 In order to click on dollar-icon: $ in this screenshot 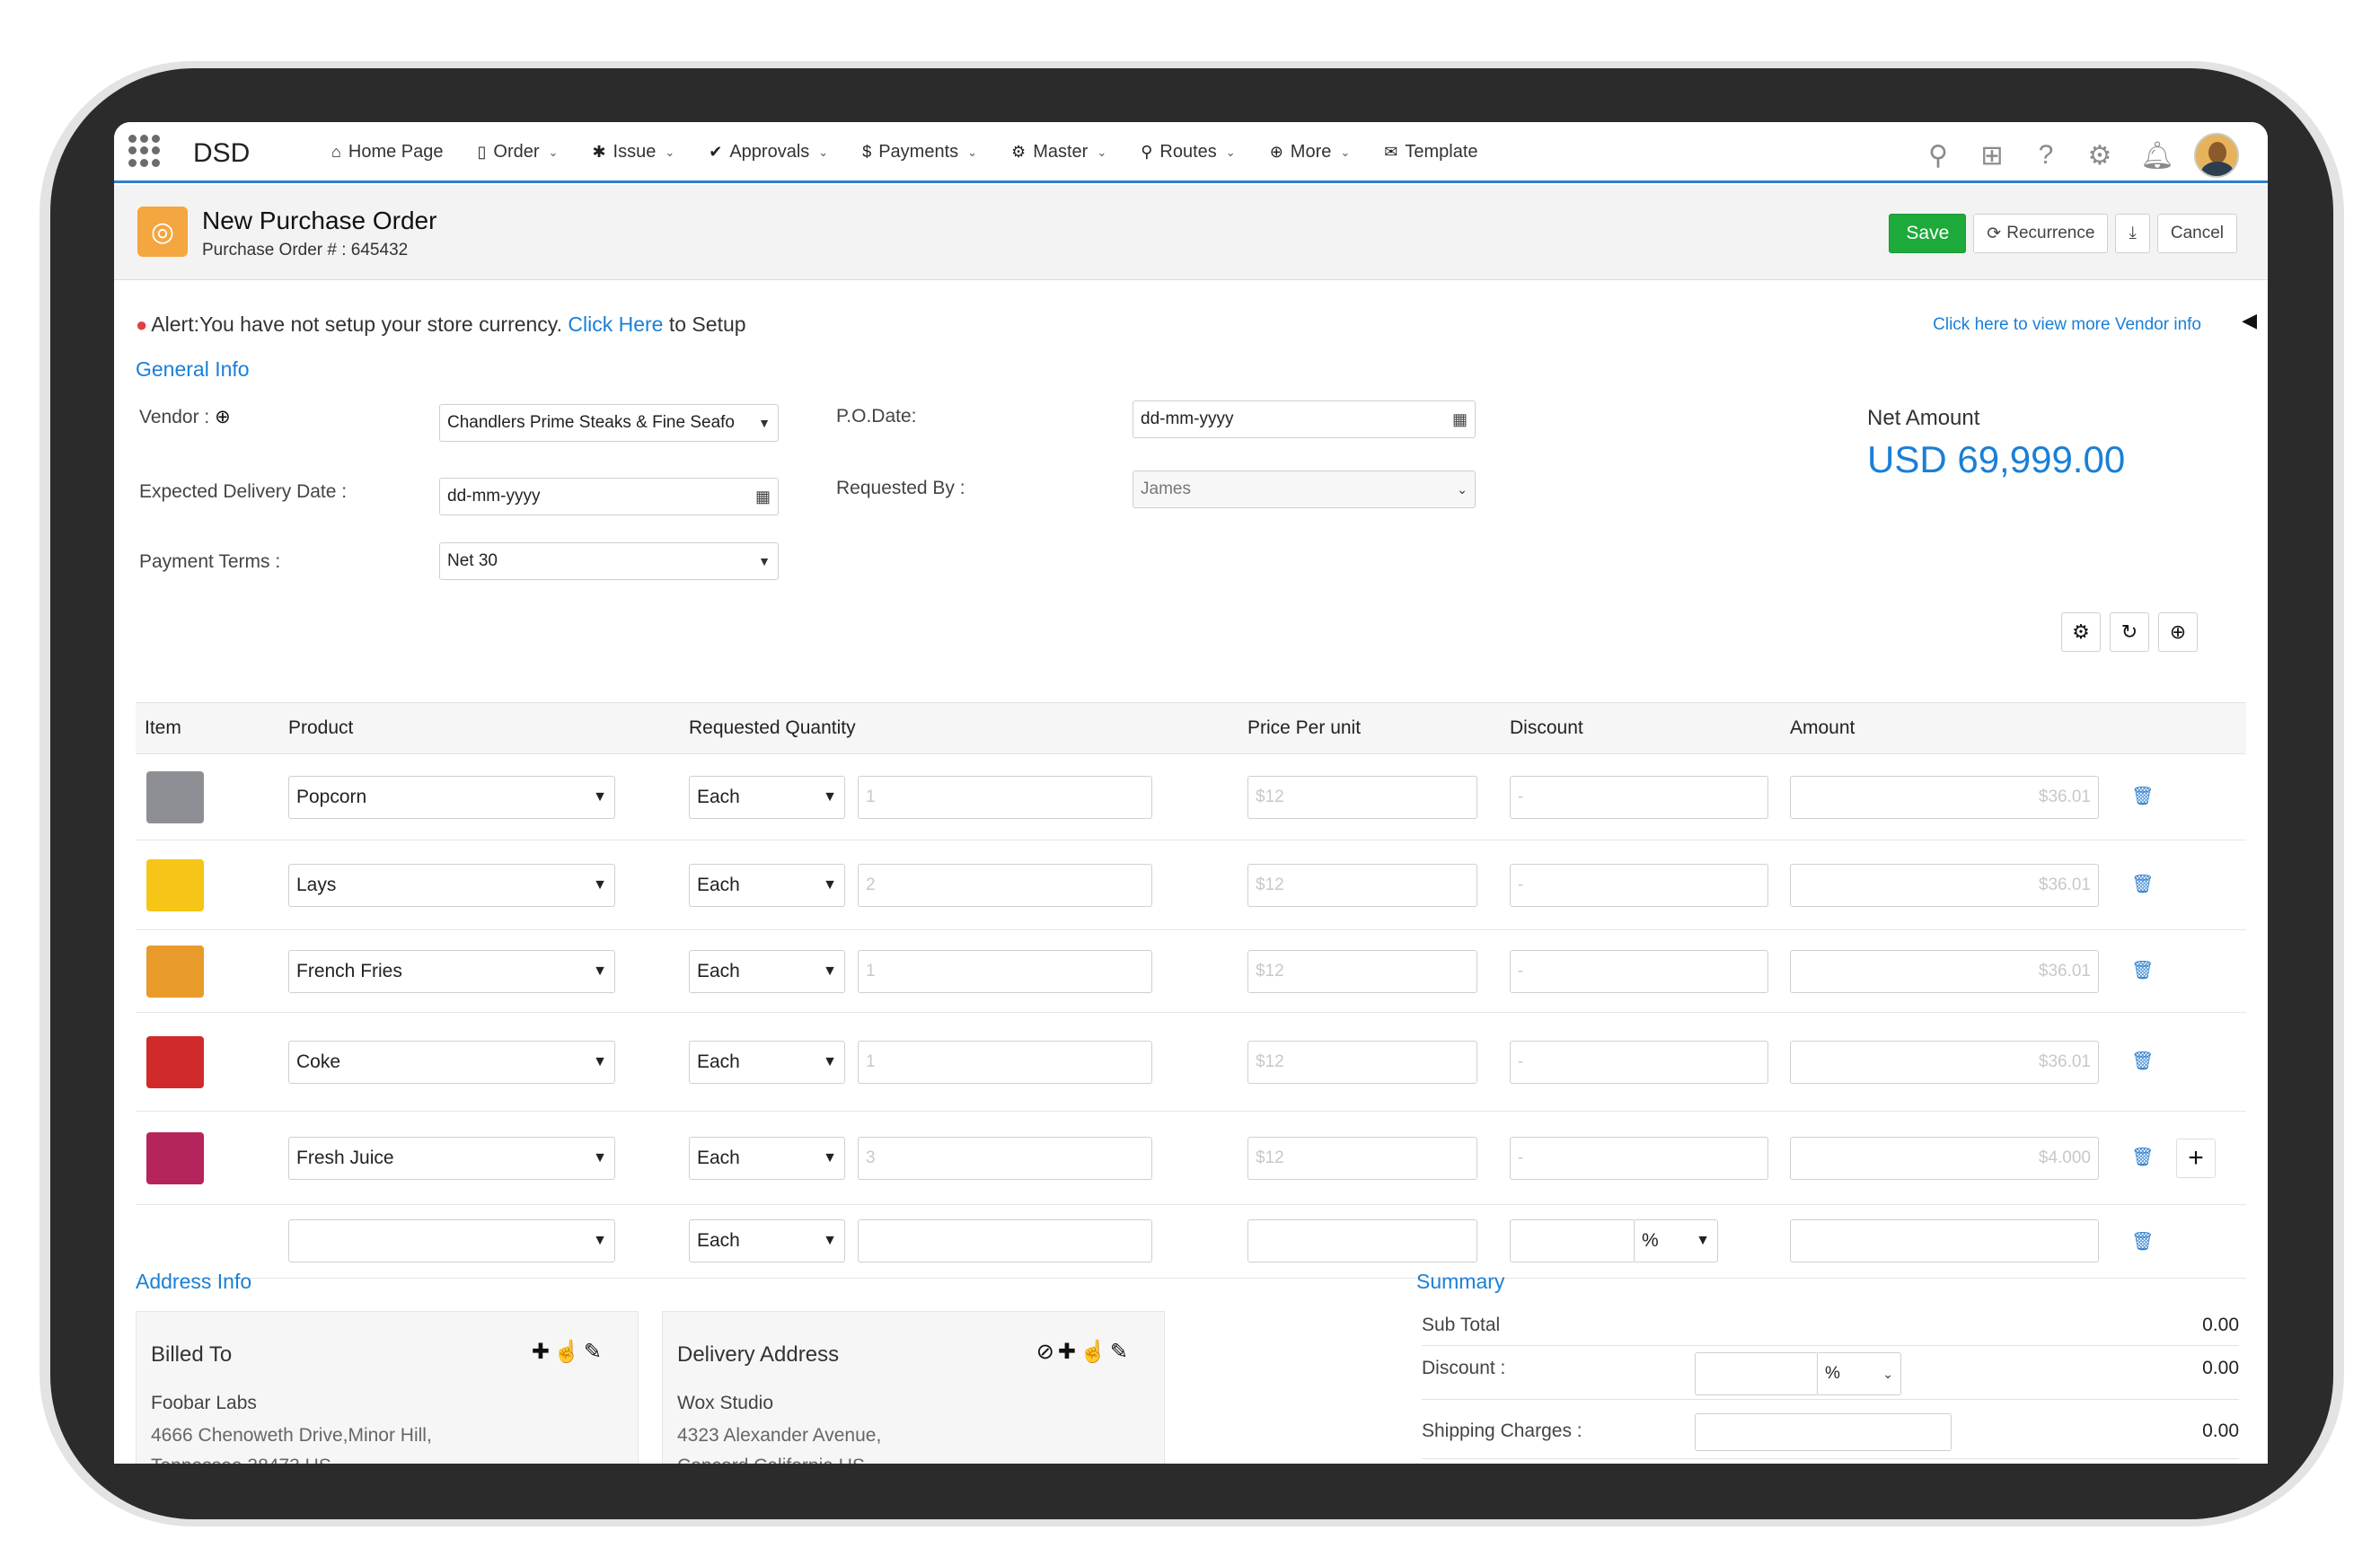, I will do `click(867, 152)`.